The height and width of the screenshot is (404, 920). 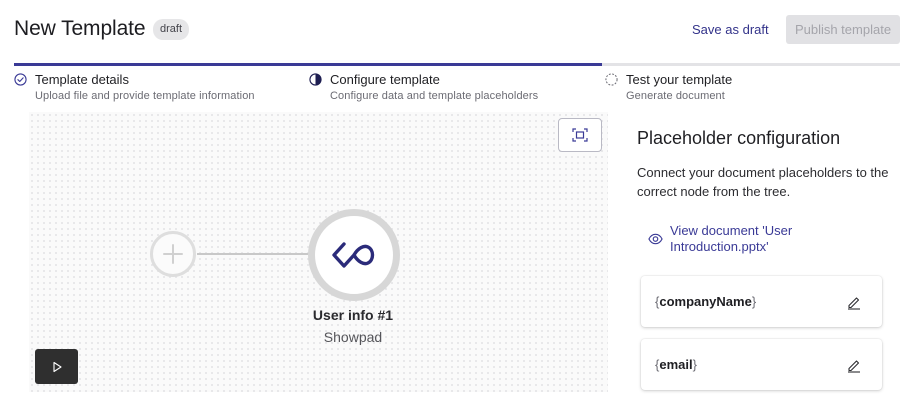 I want to click on save-as-draft-button: Save as draft, so click(x=730, y=30).